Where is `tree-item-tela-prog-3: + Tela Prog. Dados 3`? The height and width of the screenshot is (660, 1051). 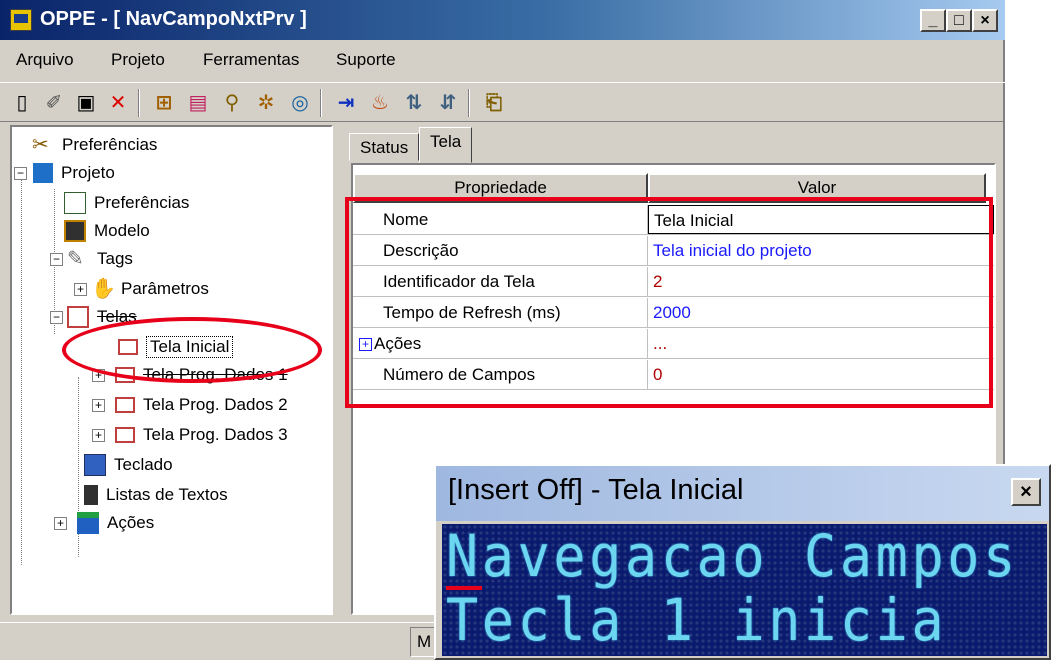 tree-item-tela-prog-3: + Tela Prog. Dados 3 is located at coordinates (190, 435).